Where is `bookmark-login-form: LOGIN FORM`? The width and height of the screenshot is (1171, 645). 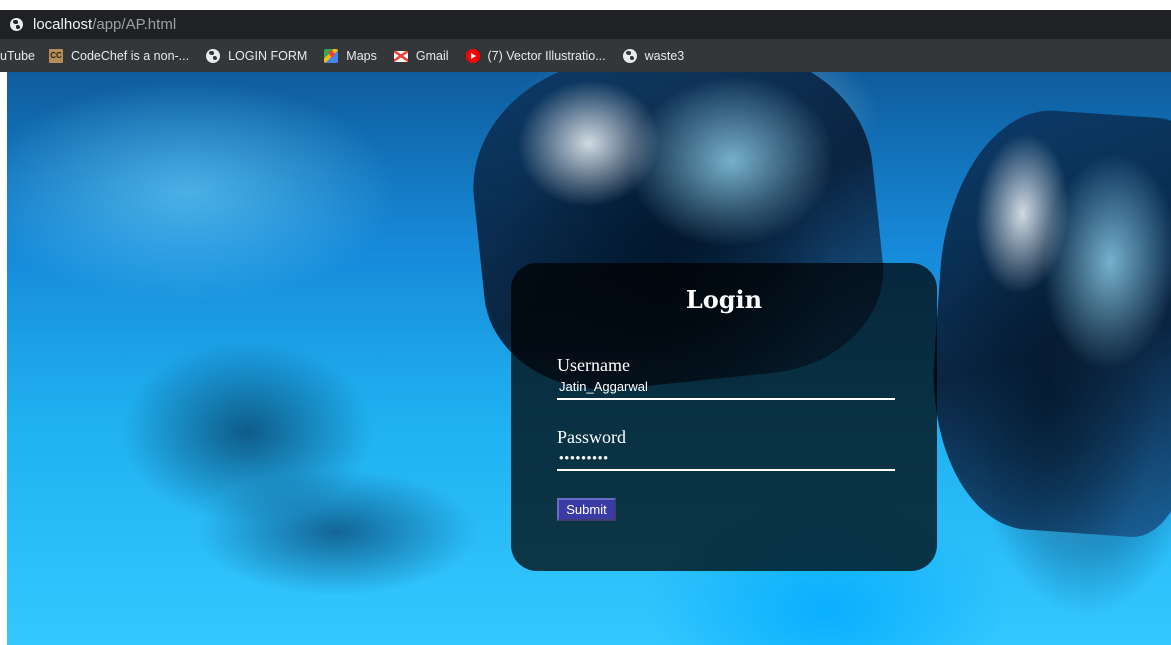
bookmark-login-form: LOGIN FORM is located at coordinates (257, 55).